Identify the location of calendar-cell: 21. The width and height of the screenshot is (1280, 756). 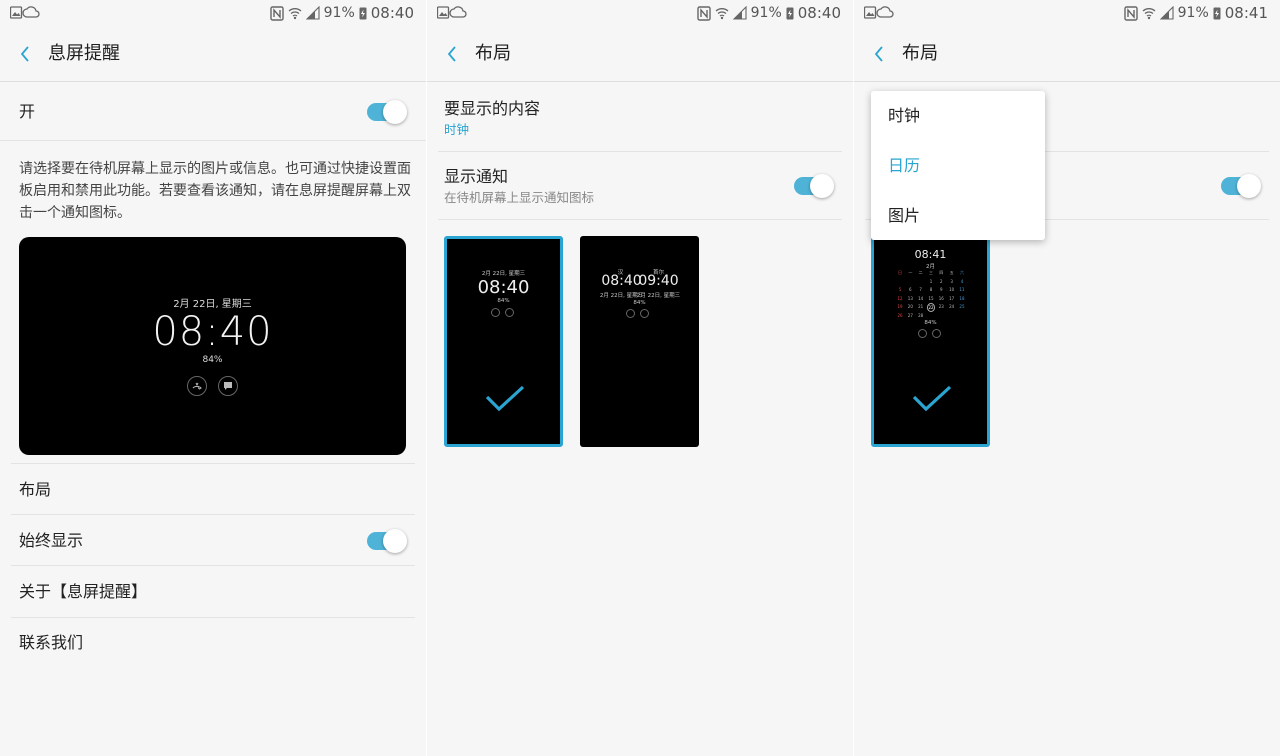
(921, 306).